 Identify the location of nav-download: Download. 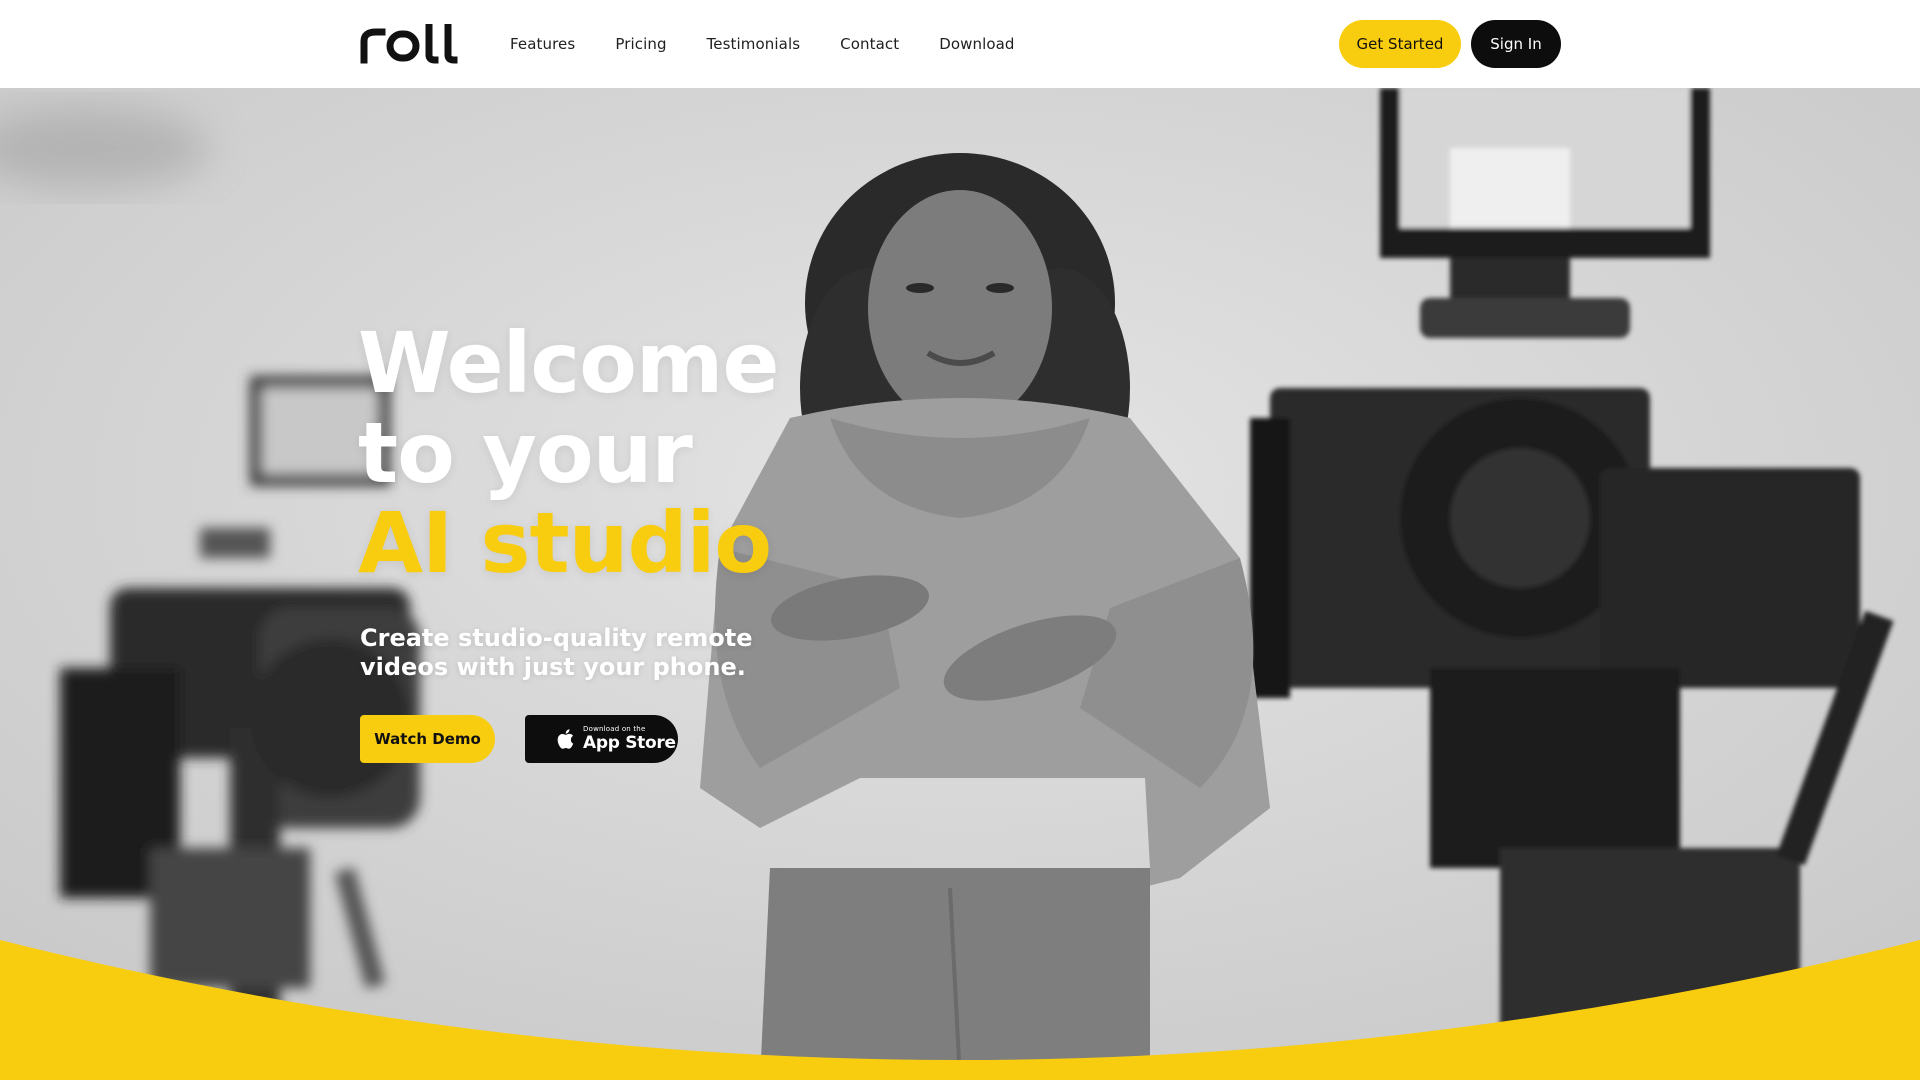
(976, 44).